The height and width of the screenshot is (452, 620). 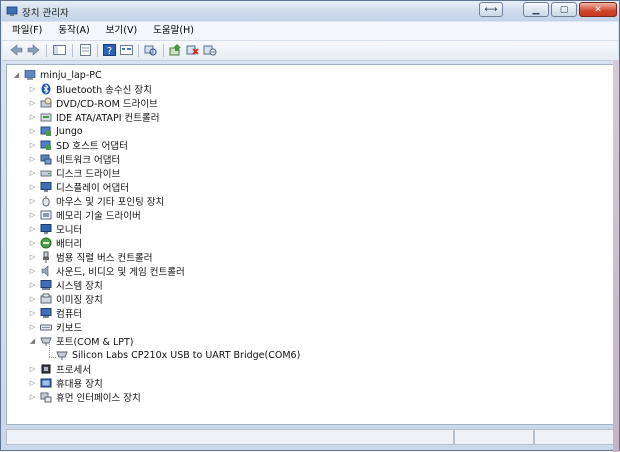 What do you see at coordinates (121, 31) in the screenshot?
I see `menu-view: 보기(V)` at bounding box center [121, 31].